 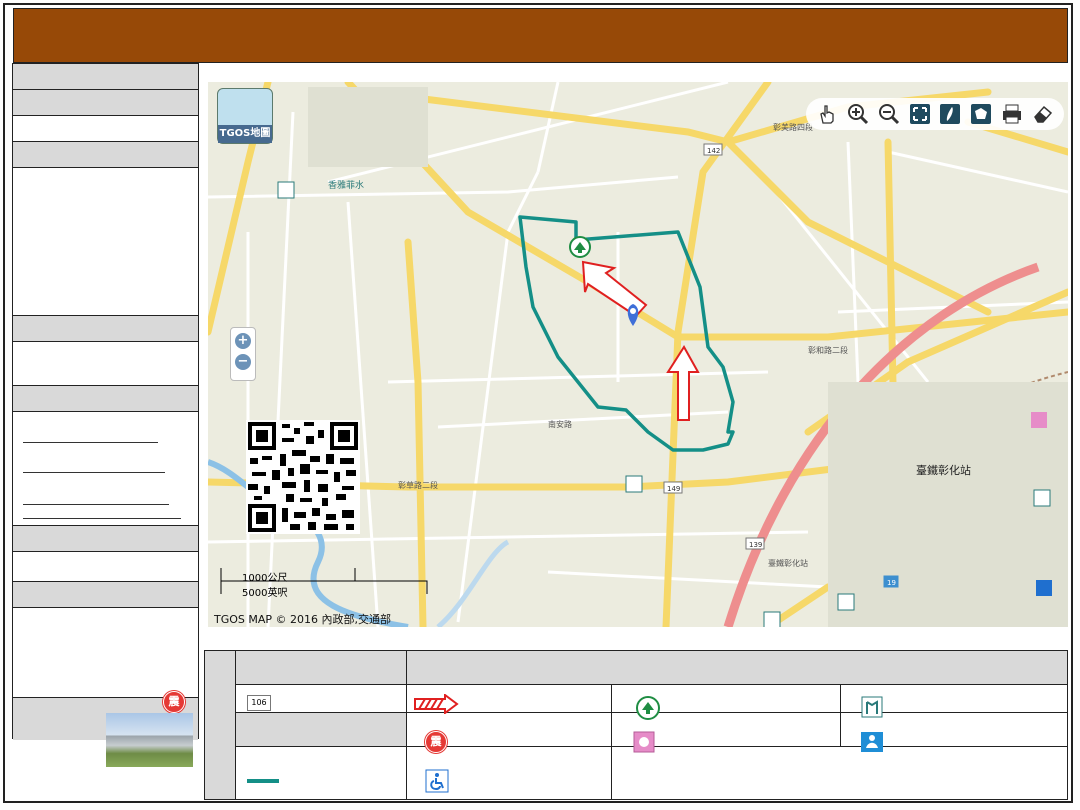 I want to click on map-scale: 1000公尺 5000英呎, so click(x=325, y=583).